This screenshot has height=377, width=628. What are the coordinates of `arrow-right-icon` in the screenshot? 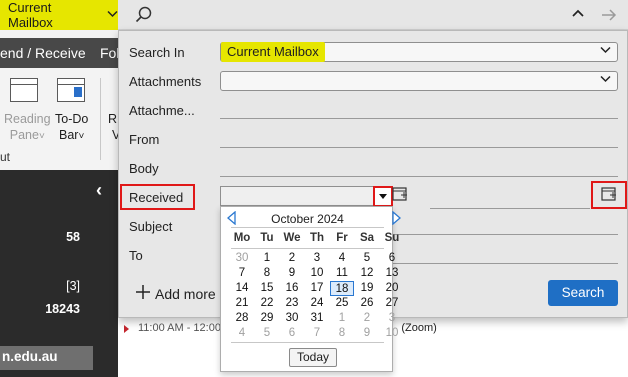 It's located at (609, 15).